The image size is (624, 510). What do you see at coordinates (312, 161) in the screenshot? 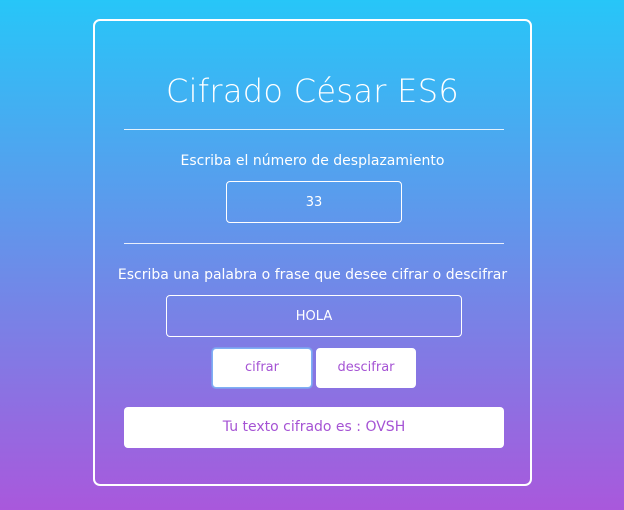
I see `shift-label: Escriba el número de desplazamiento` at bounding box center [312, 161].